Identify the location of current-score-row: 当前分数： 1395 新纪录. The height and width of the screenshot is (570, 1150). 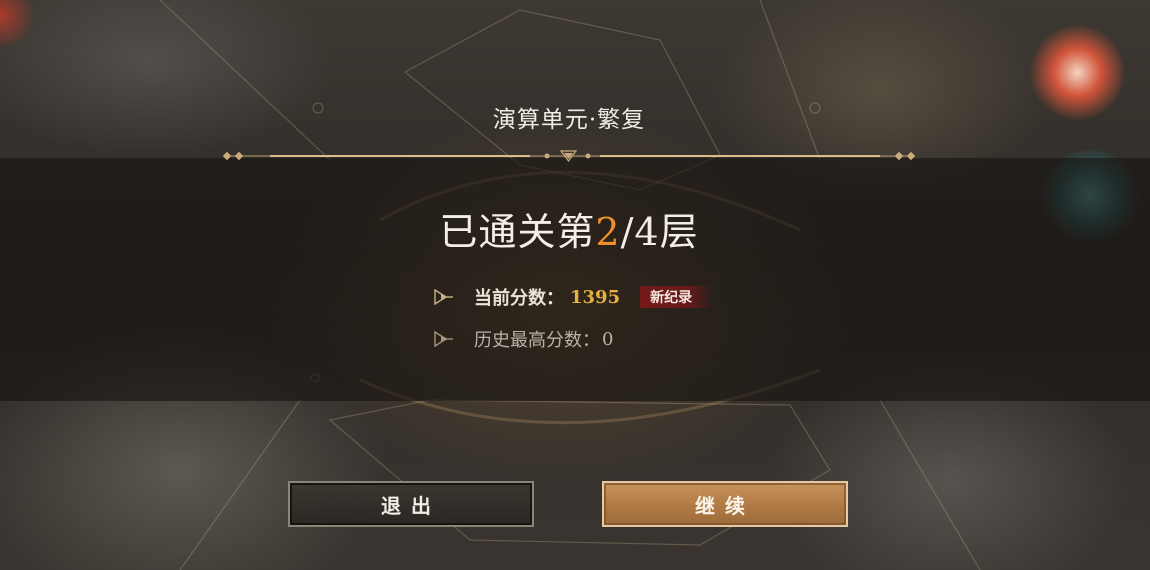
(573, 297).